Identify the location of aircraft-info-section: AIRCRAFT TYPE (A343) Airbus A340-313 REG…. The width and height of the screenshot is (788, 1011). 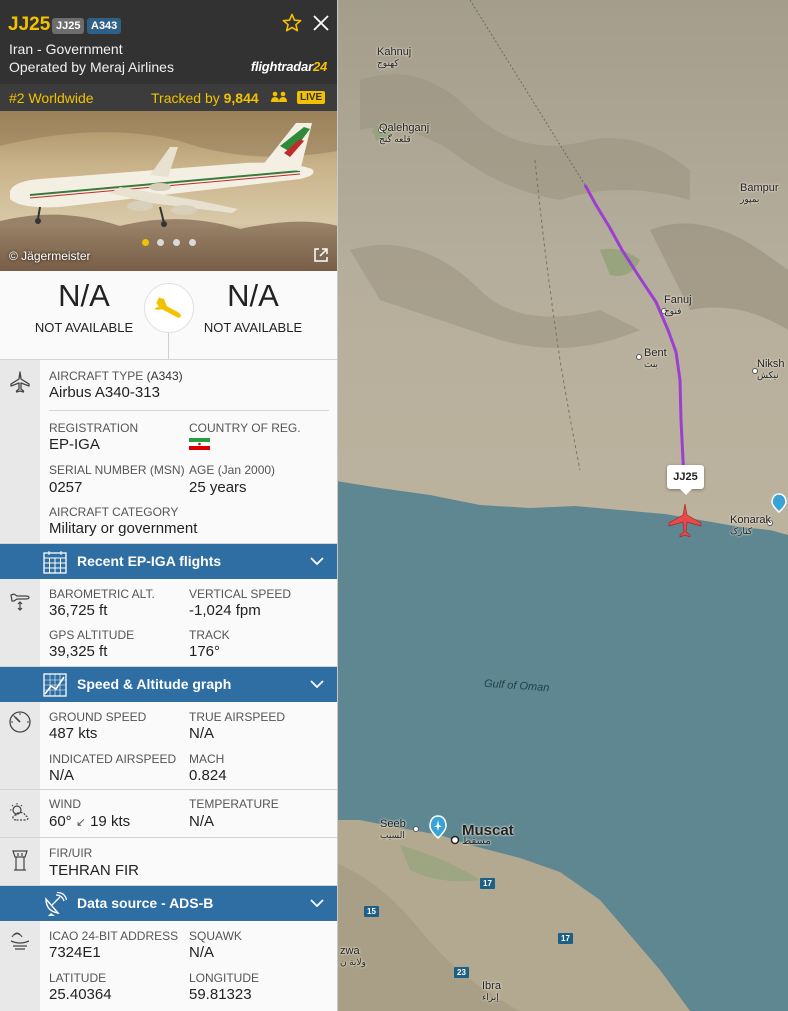
(168, 452).